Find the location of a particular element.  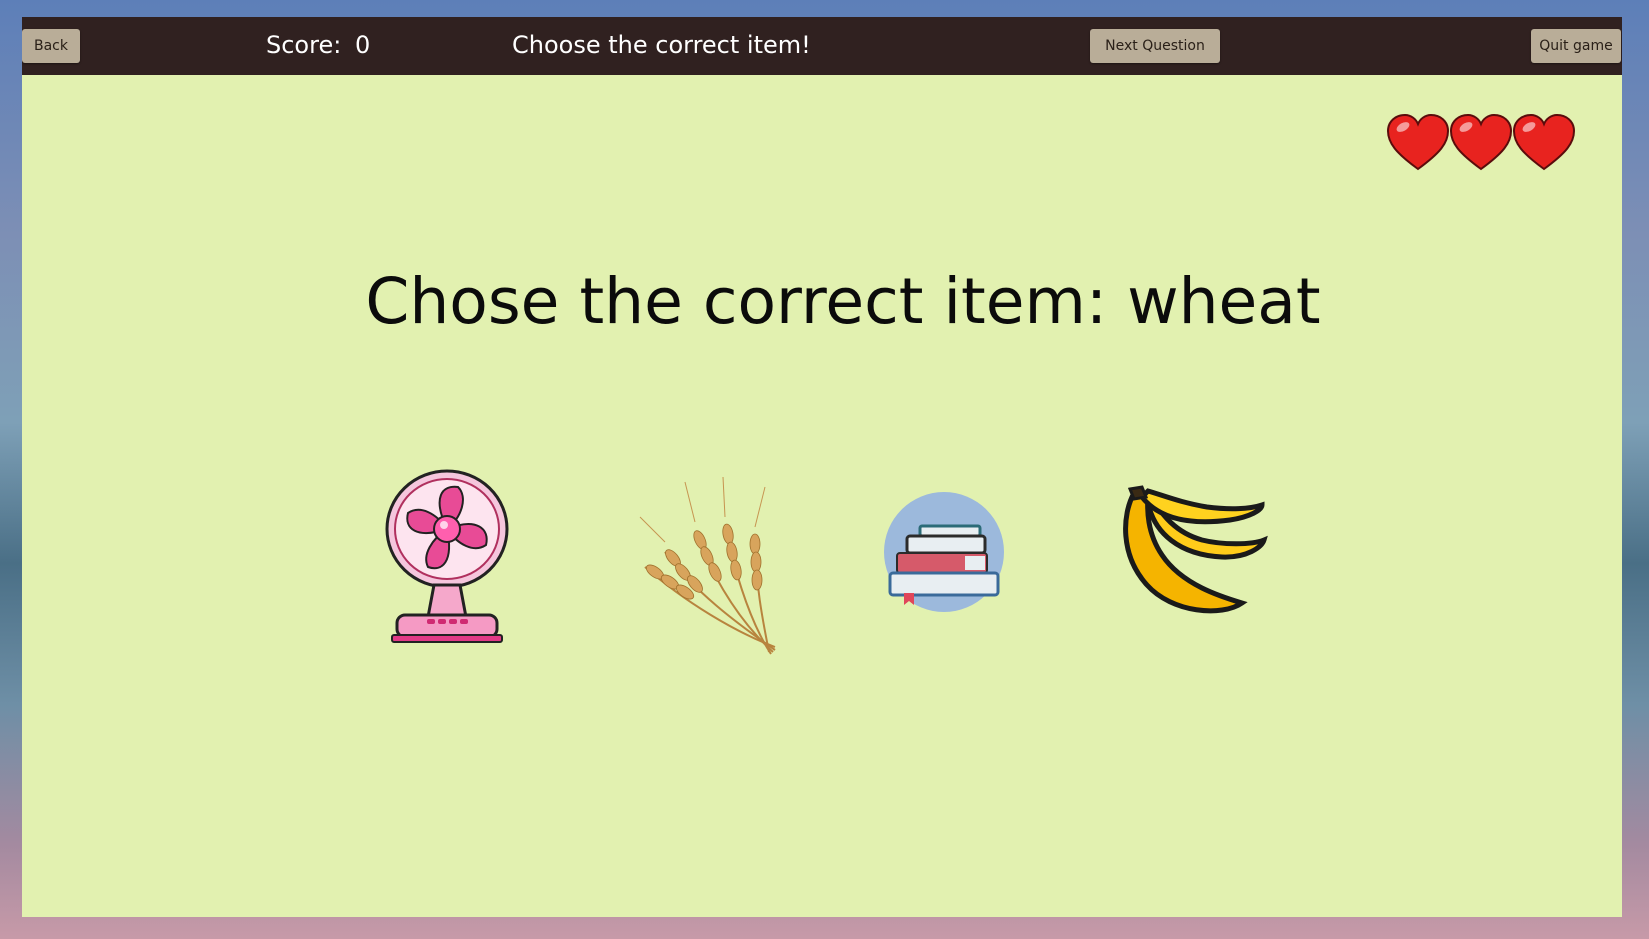

banana-icon is located at coordinates (1194, 555).